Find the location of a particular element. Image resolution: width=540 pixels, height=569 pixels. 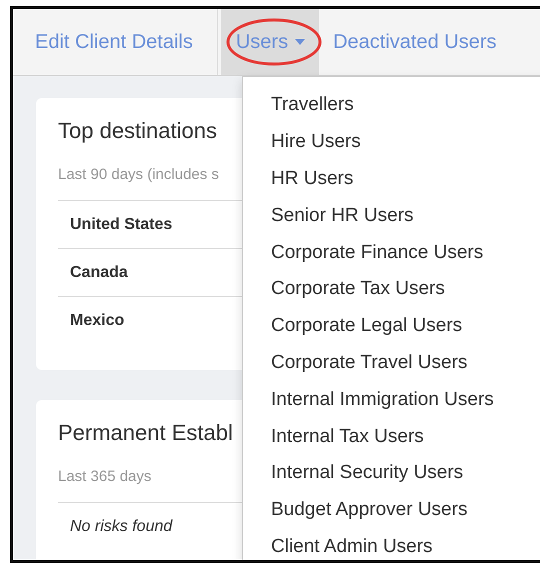

card-title: Top destinations is located at coordinates (138, 131).